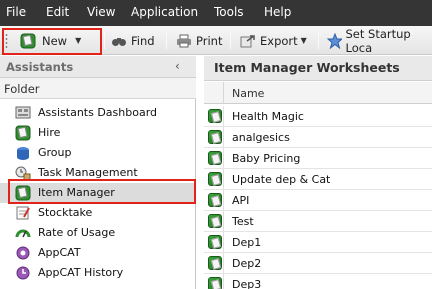  I want to click on worksheet-name: Test, so click(243, 221).